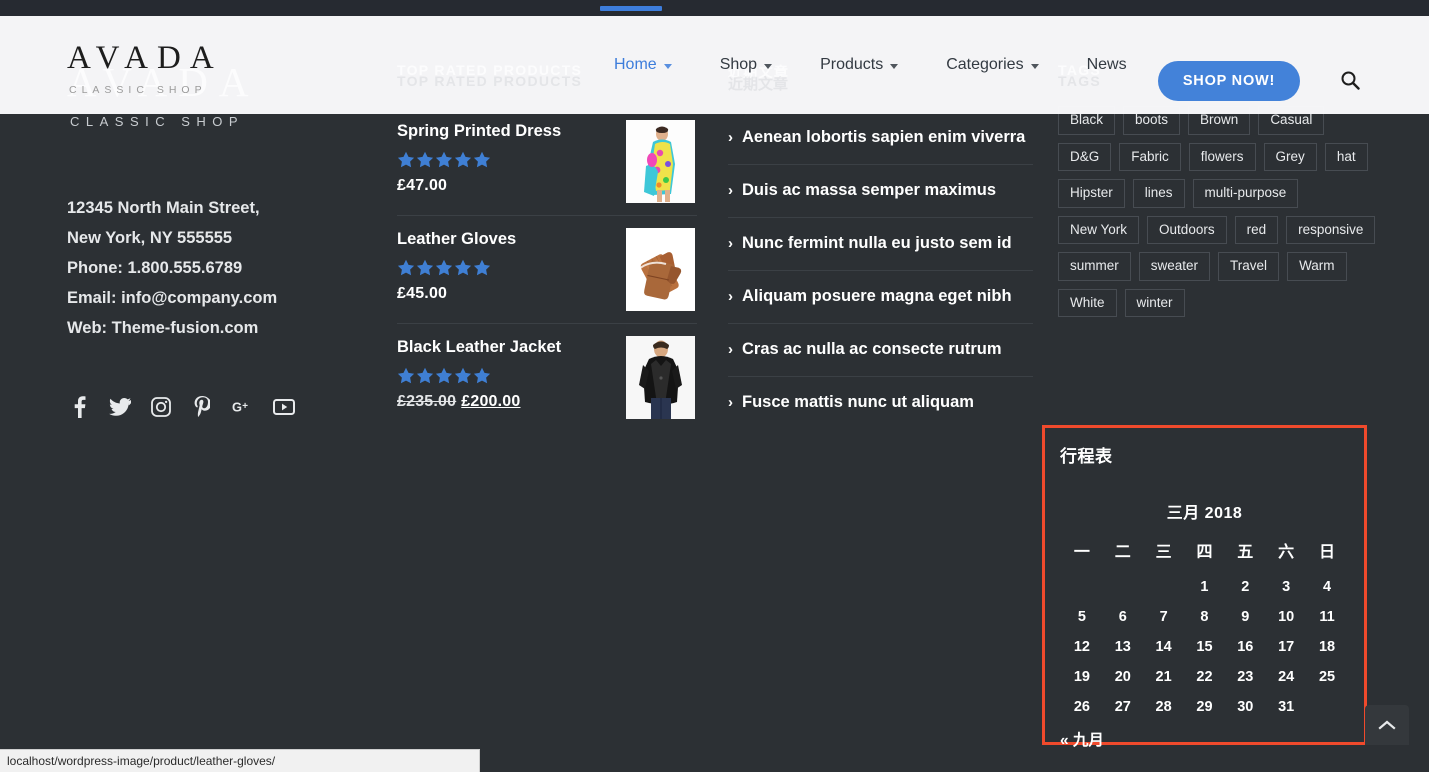  What do you see at coordinates (1245, 707) in the screenshot?
I see `calendar-day: 30` at bounding box center [1245, 707].